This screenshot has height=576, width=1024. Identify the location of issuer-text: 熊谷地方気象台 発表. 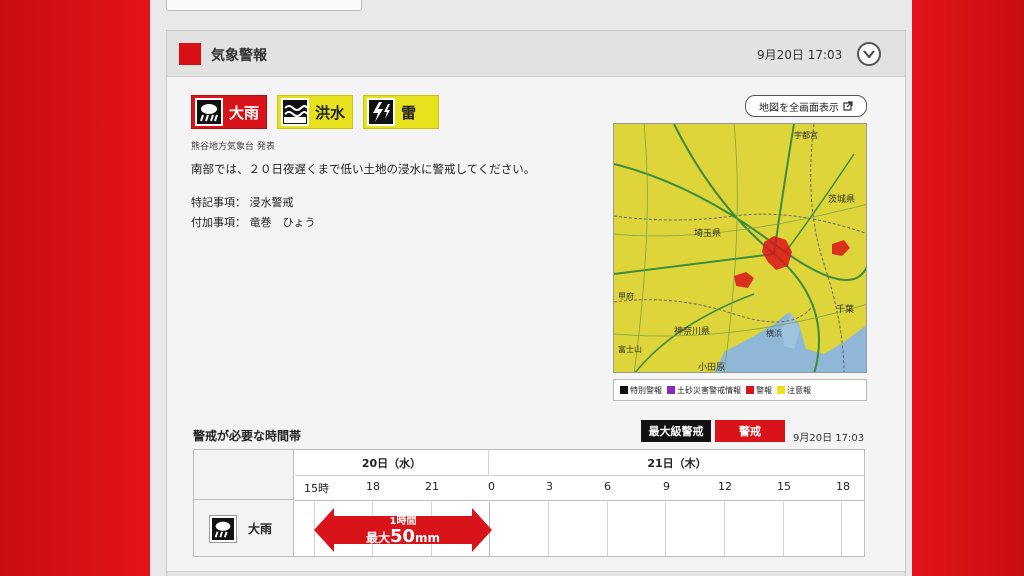
(233, 147).